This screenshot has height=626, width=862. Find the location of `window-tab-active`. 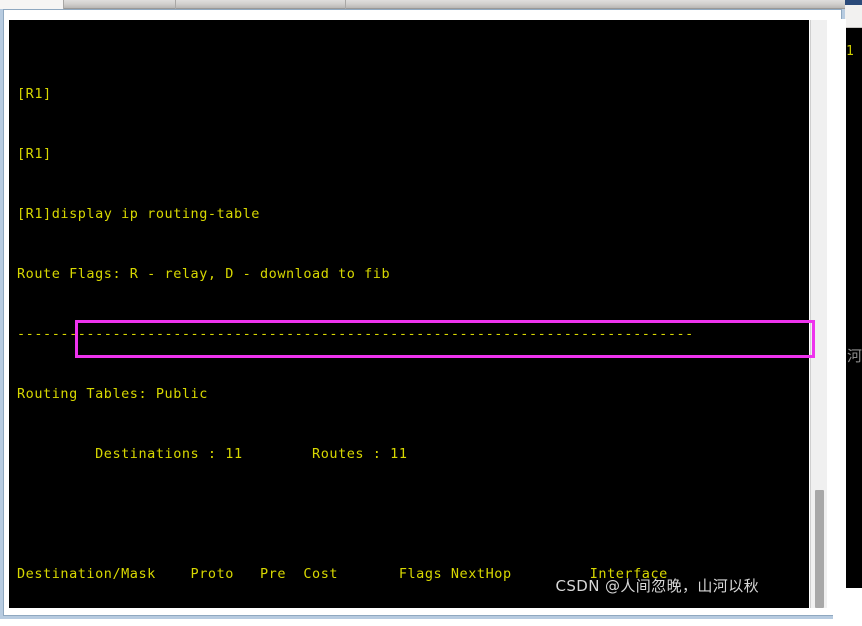

window-tab-active is located at coordinates (32, 4).